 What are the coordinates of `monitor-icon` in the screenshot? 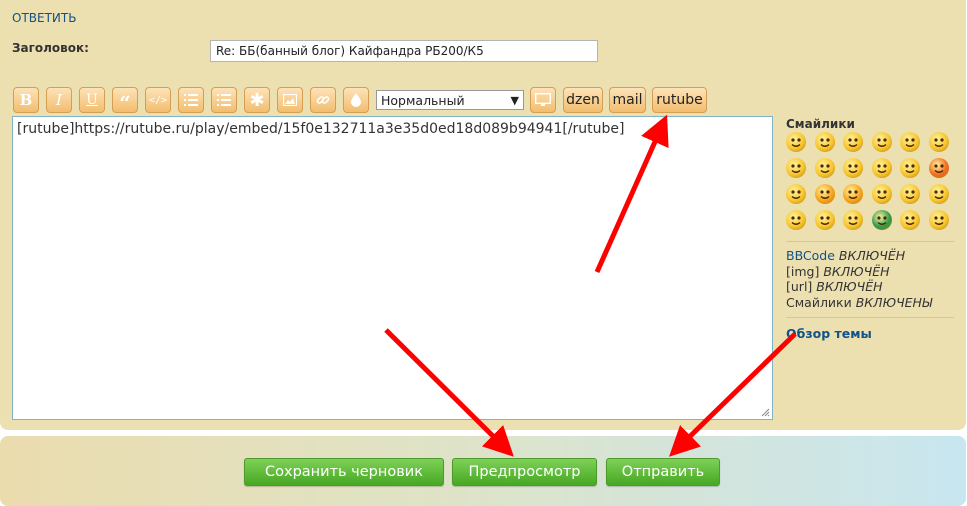 It's located at (543, 99).